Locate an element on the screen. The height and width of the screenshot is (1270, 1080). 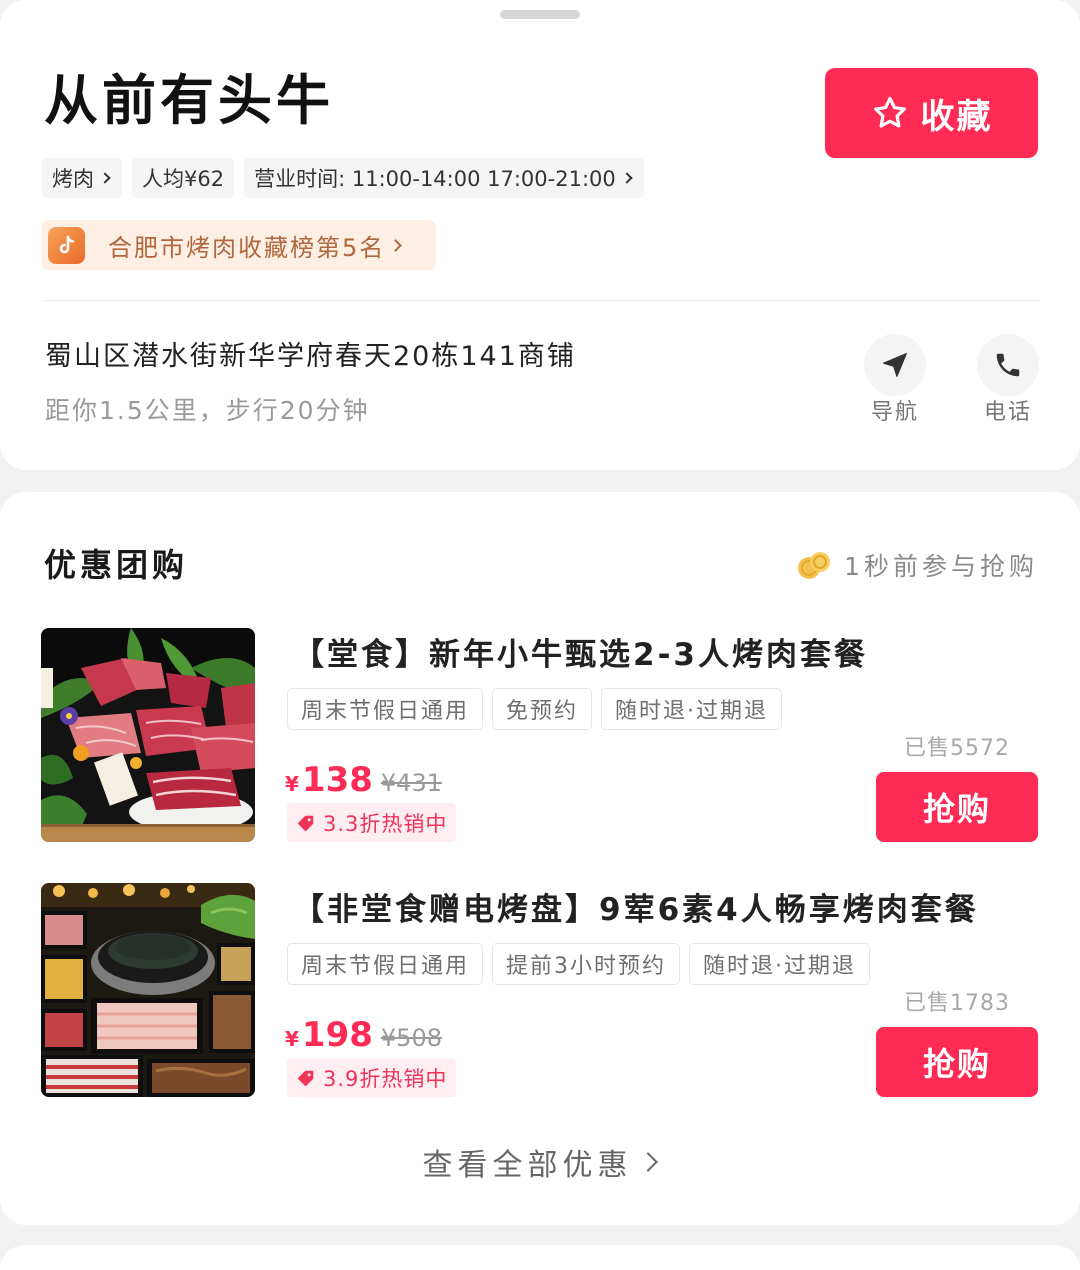
deal-price: ¥ 138 ¥431 is located at coordinates (363, 780).